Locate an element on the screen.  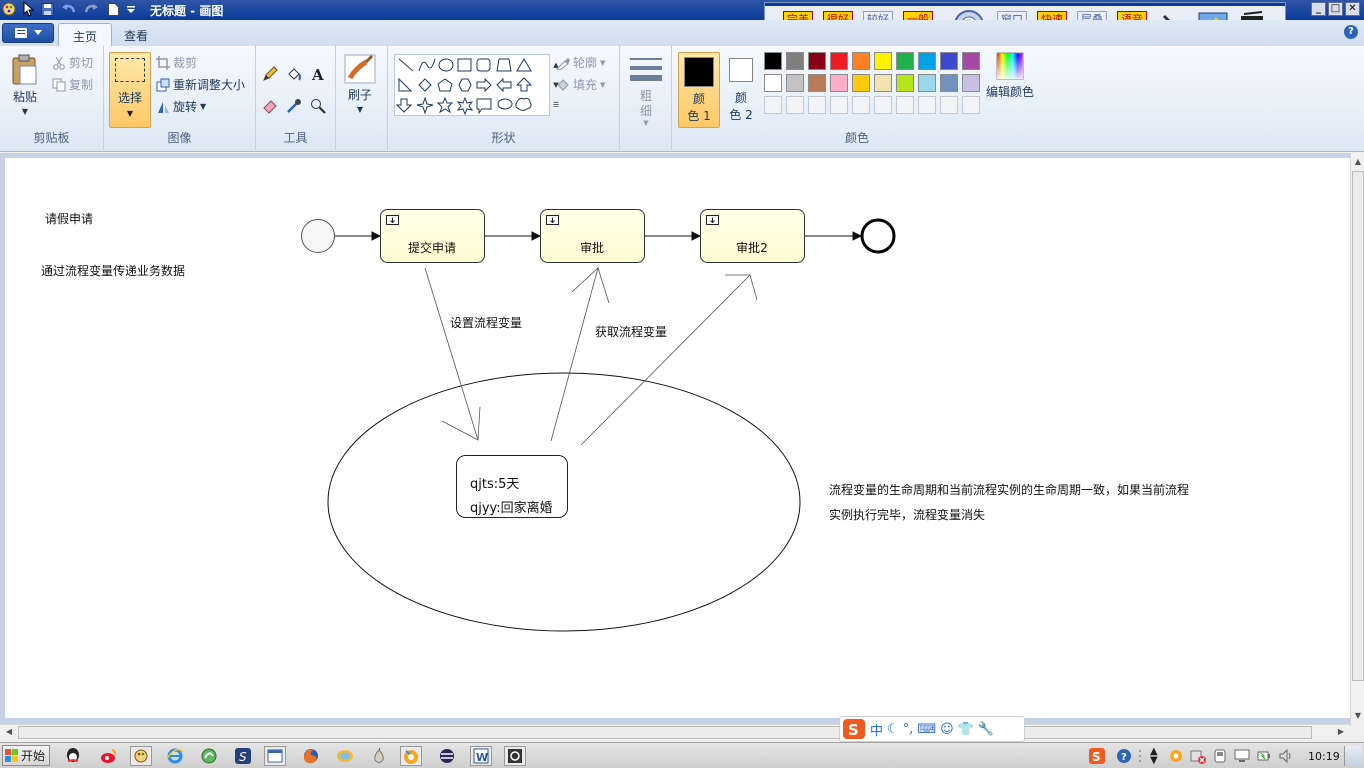
device-tray-icon is located at coordinates (1220, 757).